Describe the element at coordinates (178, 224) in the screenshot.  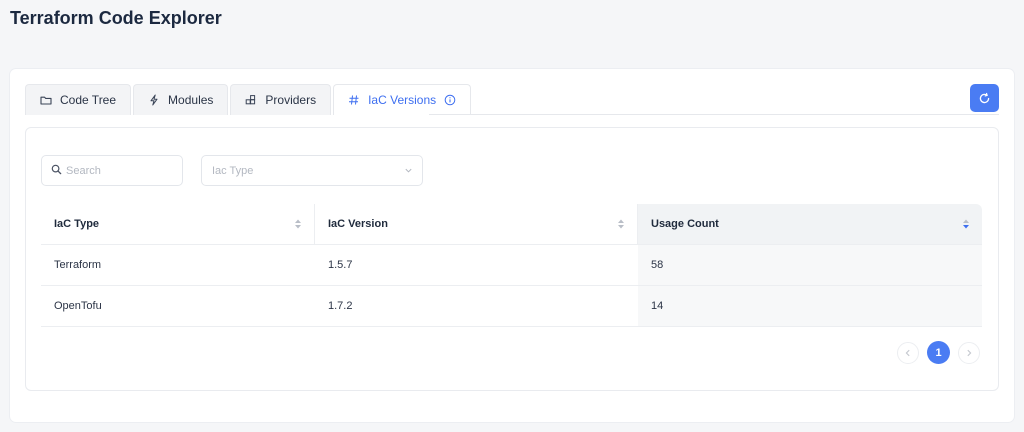
I see `column-header-iac-type: IaC Type` at that location.